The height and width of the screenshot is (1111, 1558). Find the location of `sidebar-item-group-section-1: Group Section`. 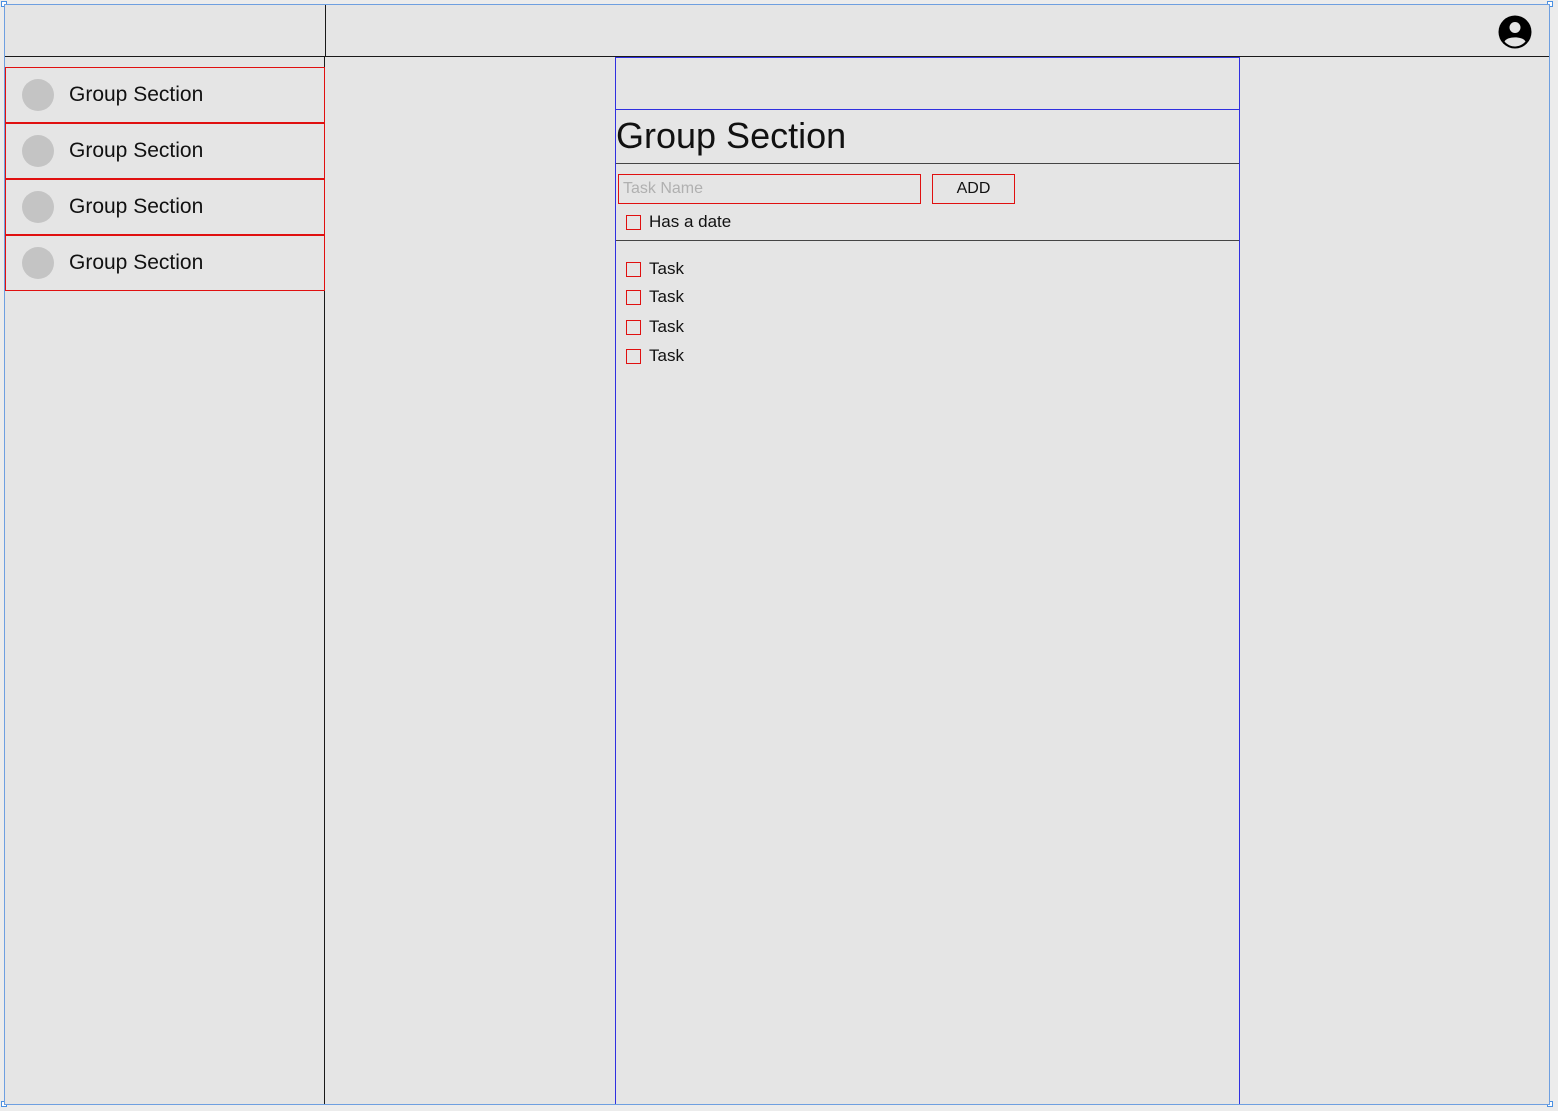

sidebar-item-group-section-1: Group Section is located at coordinates (165, 95).